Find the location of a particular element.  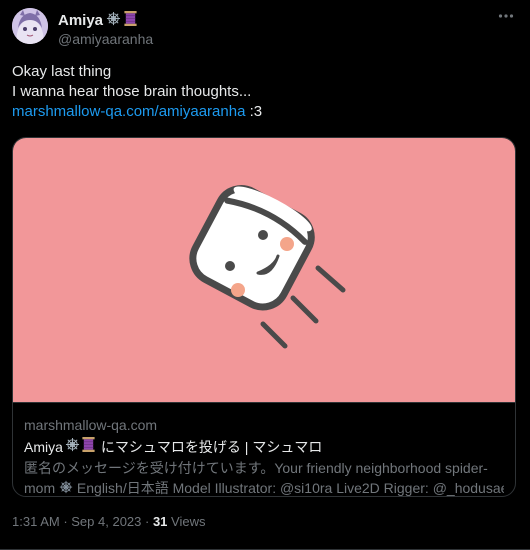

tweet-date: Sep 4, 2023 is located at coordinates (106, 521).